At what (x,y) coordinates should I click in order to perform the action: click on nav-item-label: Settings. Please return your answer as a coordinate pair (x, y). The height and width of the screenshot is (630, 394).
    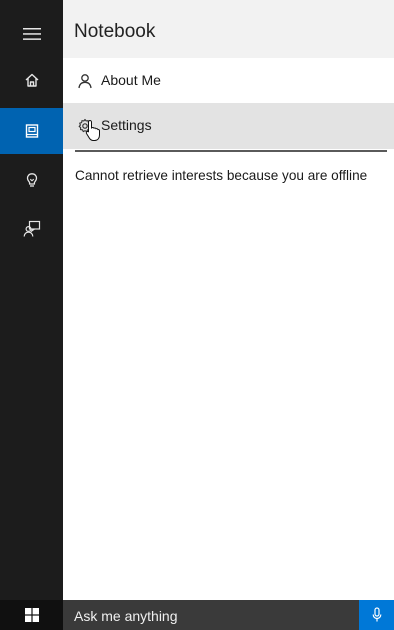
    Looking at the image, I should click on (126, 125).